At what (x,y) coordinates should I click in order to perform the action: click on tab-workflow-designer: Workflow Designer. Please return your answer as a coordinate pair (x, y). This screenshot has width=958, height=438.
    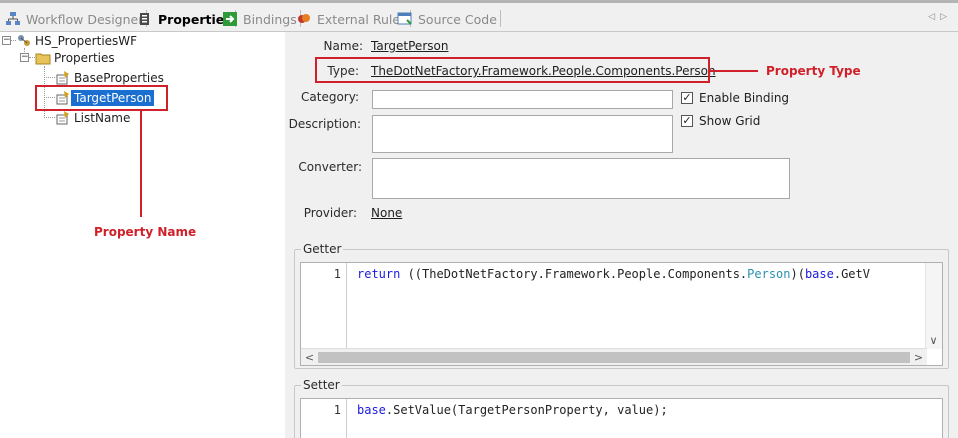
    Looking at the image, I should click on (76, 19).